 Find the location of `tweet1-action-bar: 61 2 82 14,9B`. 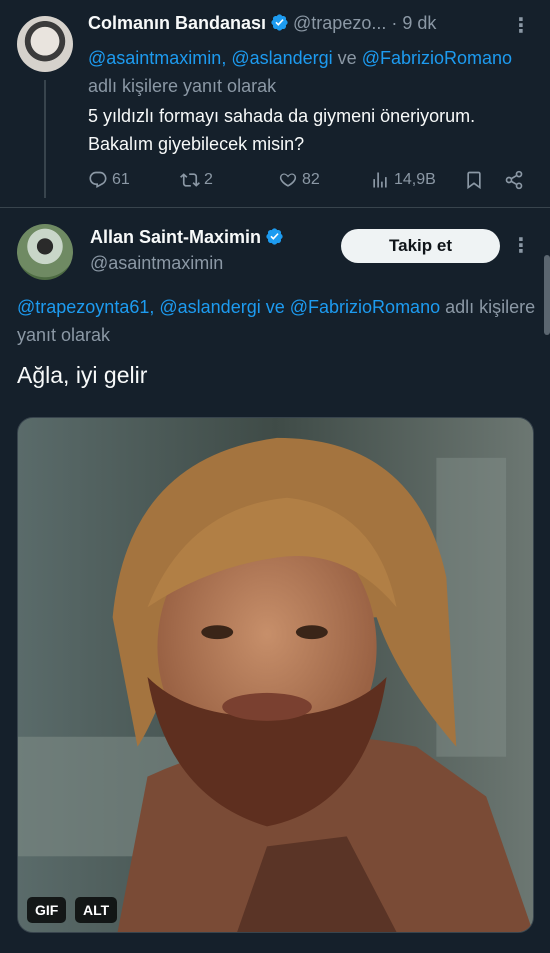

tweet1-action-bar: 61 2 82 14,9B is located at coordinates (308, 182).